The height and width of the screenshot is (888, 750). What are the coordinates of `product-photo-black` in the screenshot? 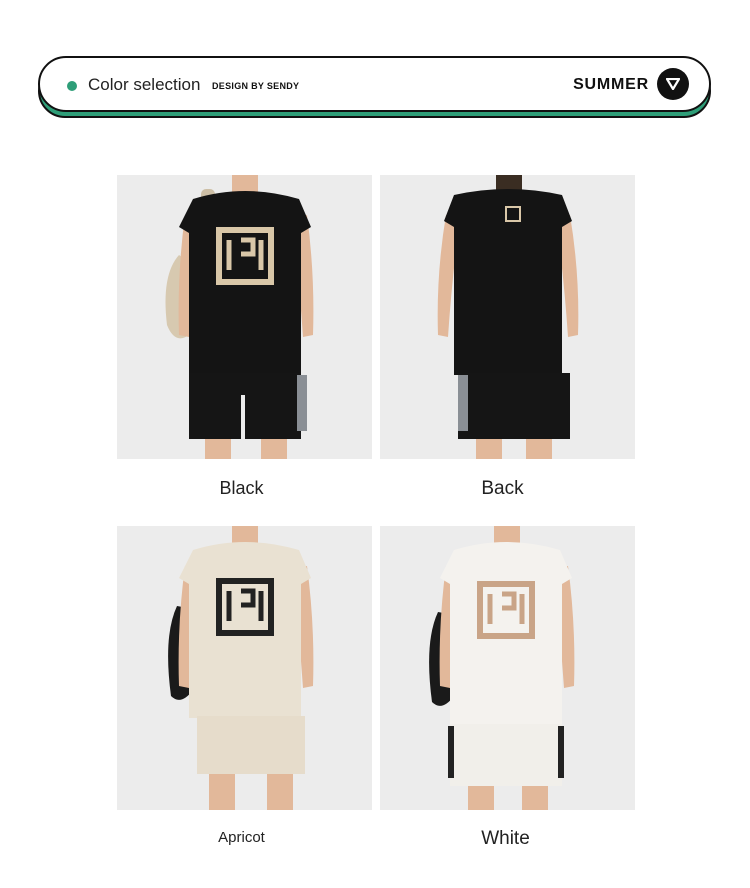 It's located at (244, 317).